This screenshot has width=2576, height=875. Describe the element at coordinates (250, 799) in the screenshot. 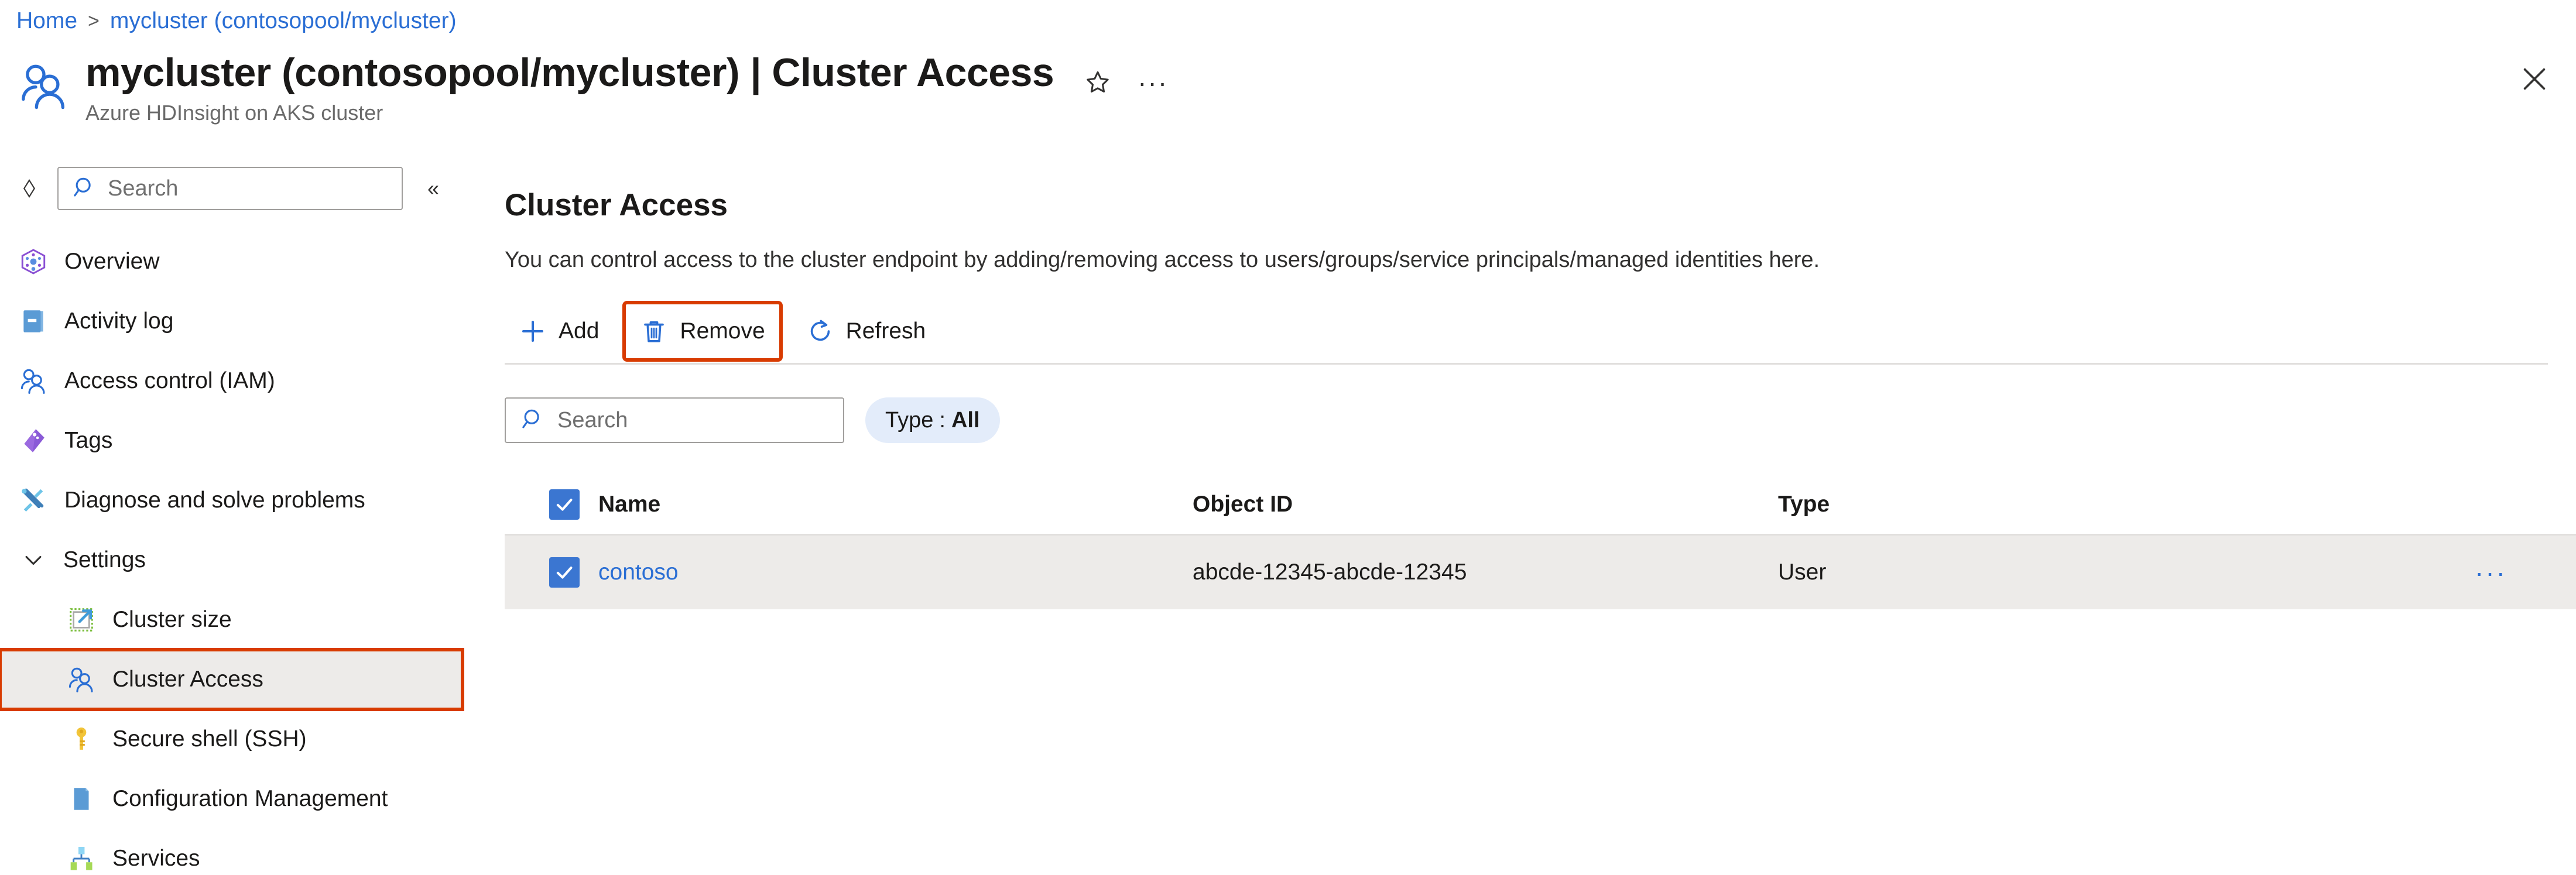

I see `sidebar-item-label: Configuration Management` at that location.